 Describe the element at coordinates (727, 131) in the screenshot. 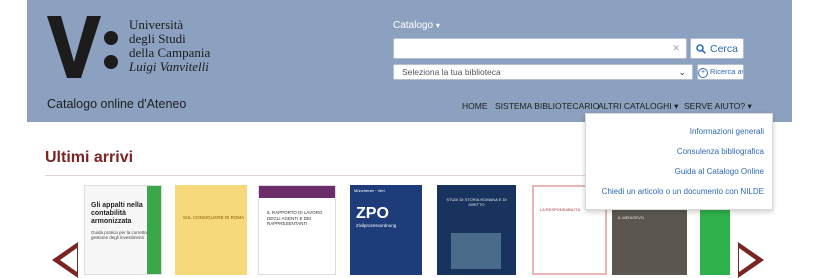

I see `menu-item-informazioni: Informazioni generali` at that location.